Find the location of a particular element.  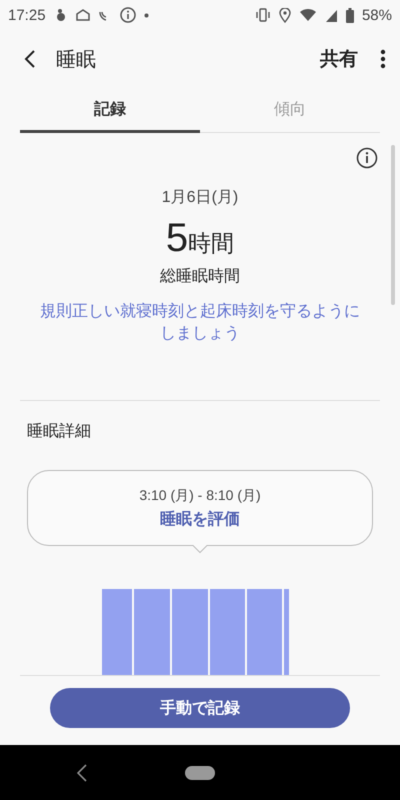

dot-icon is located at coordinates (146, 15).